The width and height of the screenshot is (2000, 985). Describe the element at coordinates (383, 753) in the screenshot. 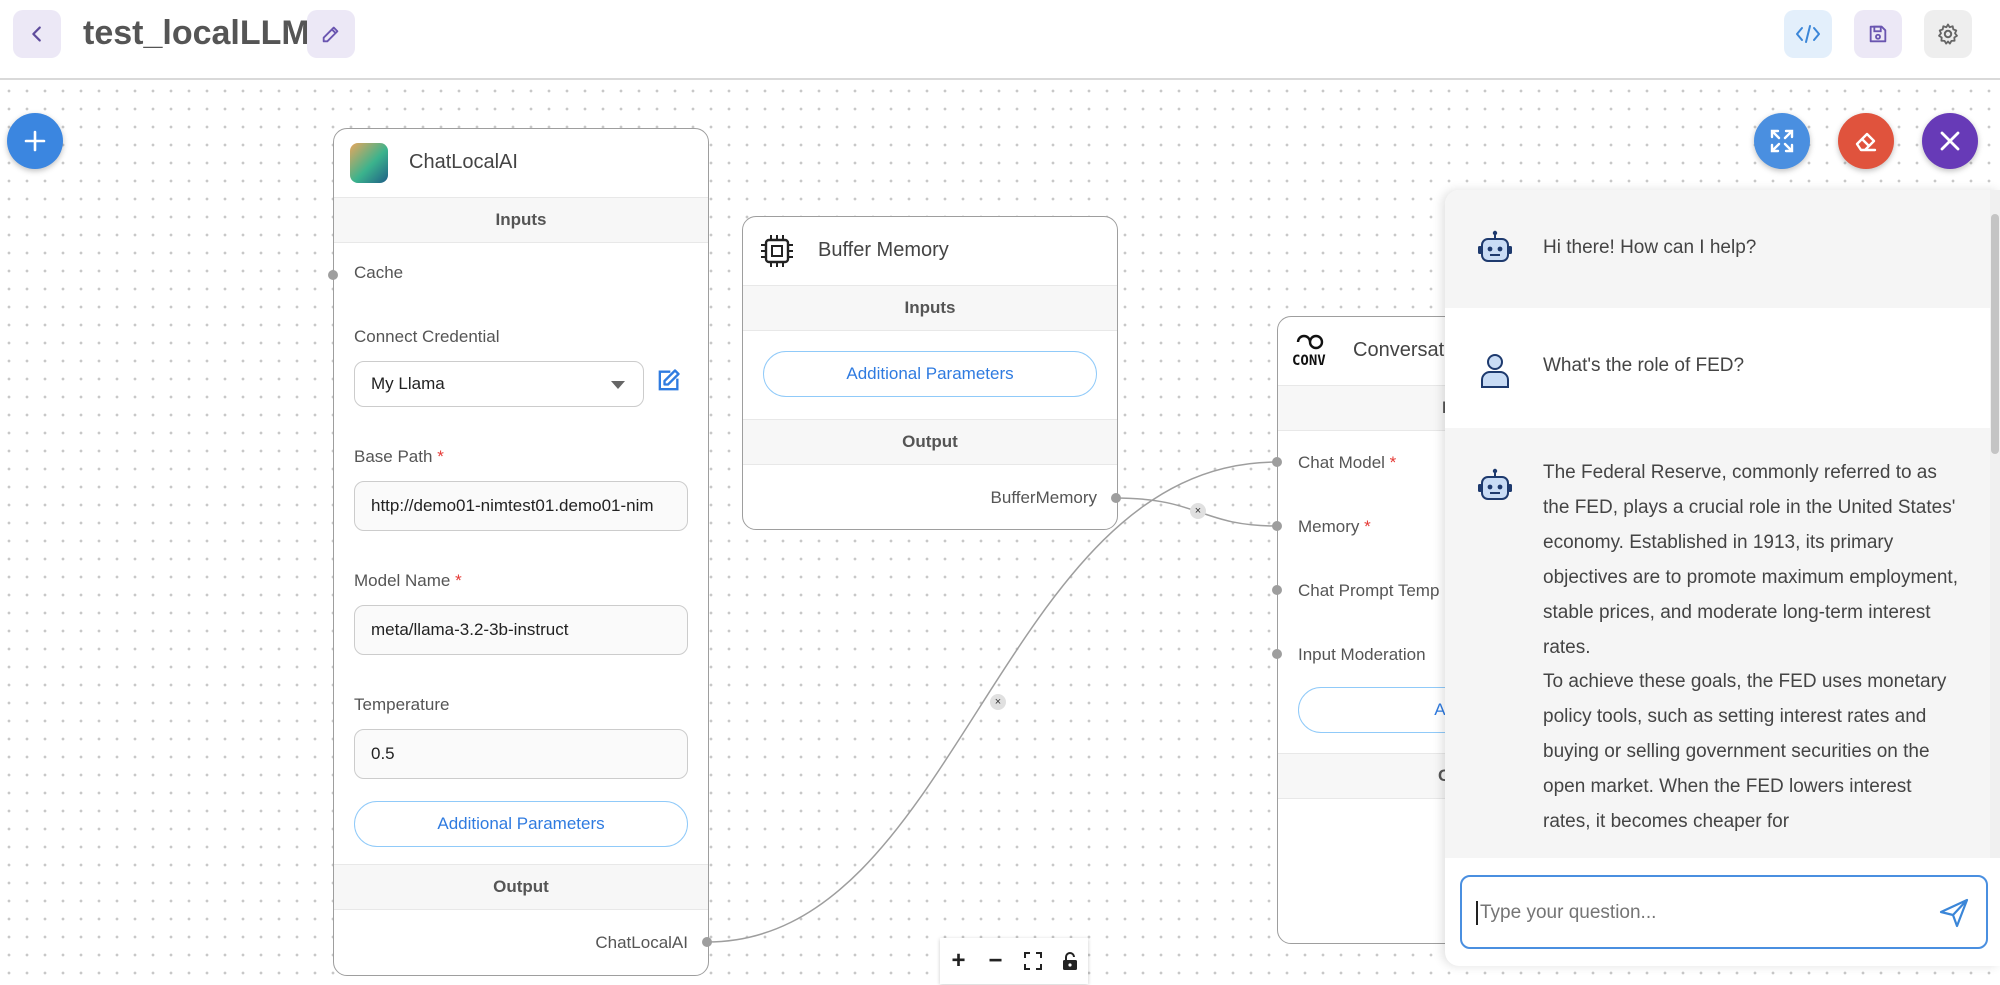

I see `temperature-value: 0.5` at that location.